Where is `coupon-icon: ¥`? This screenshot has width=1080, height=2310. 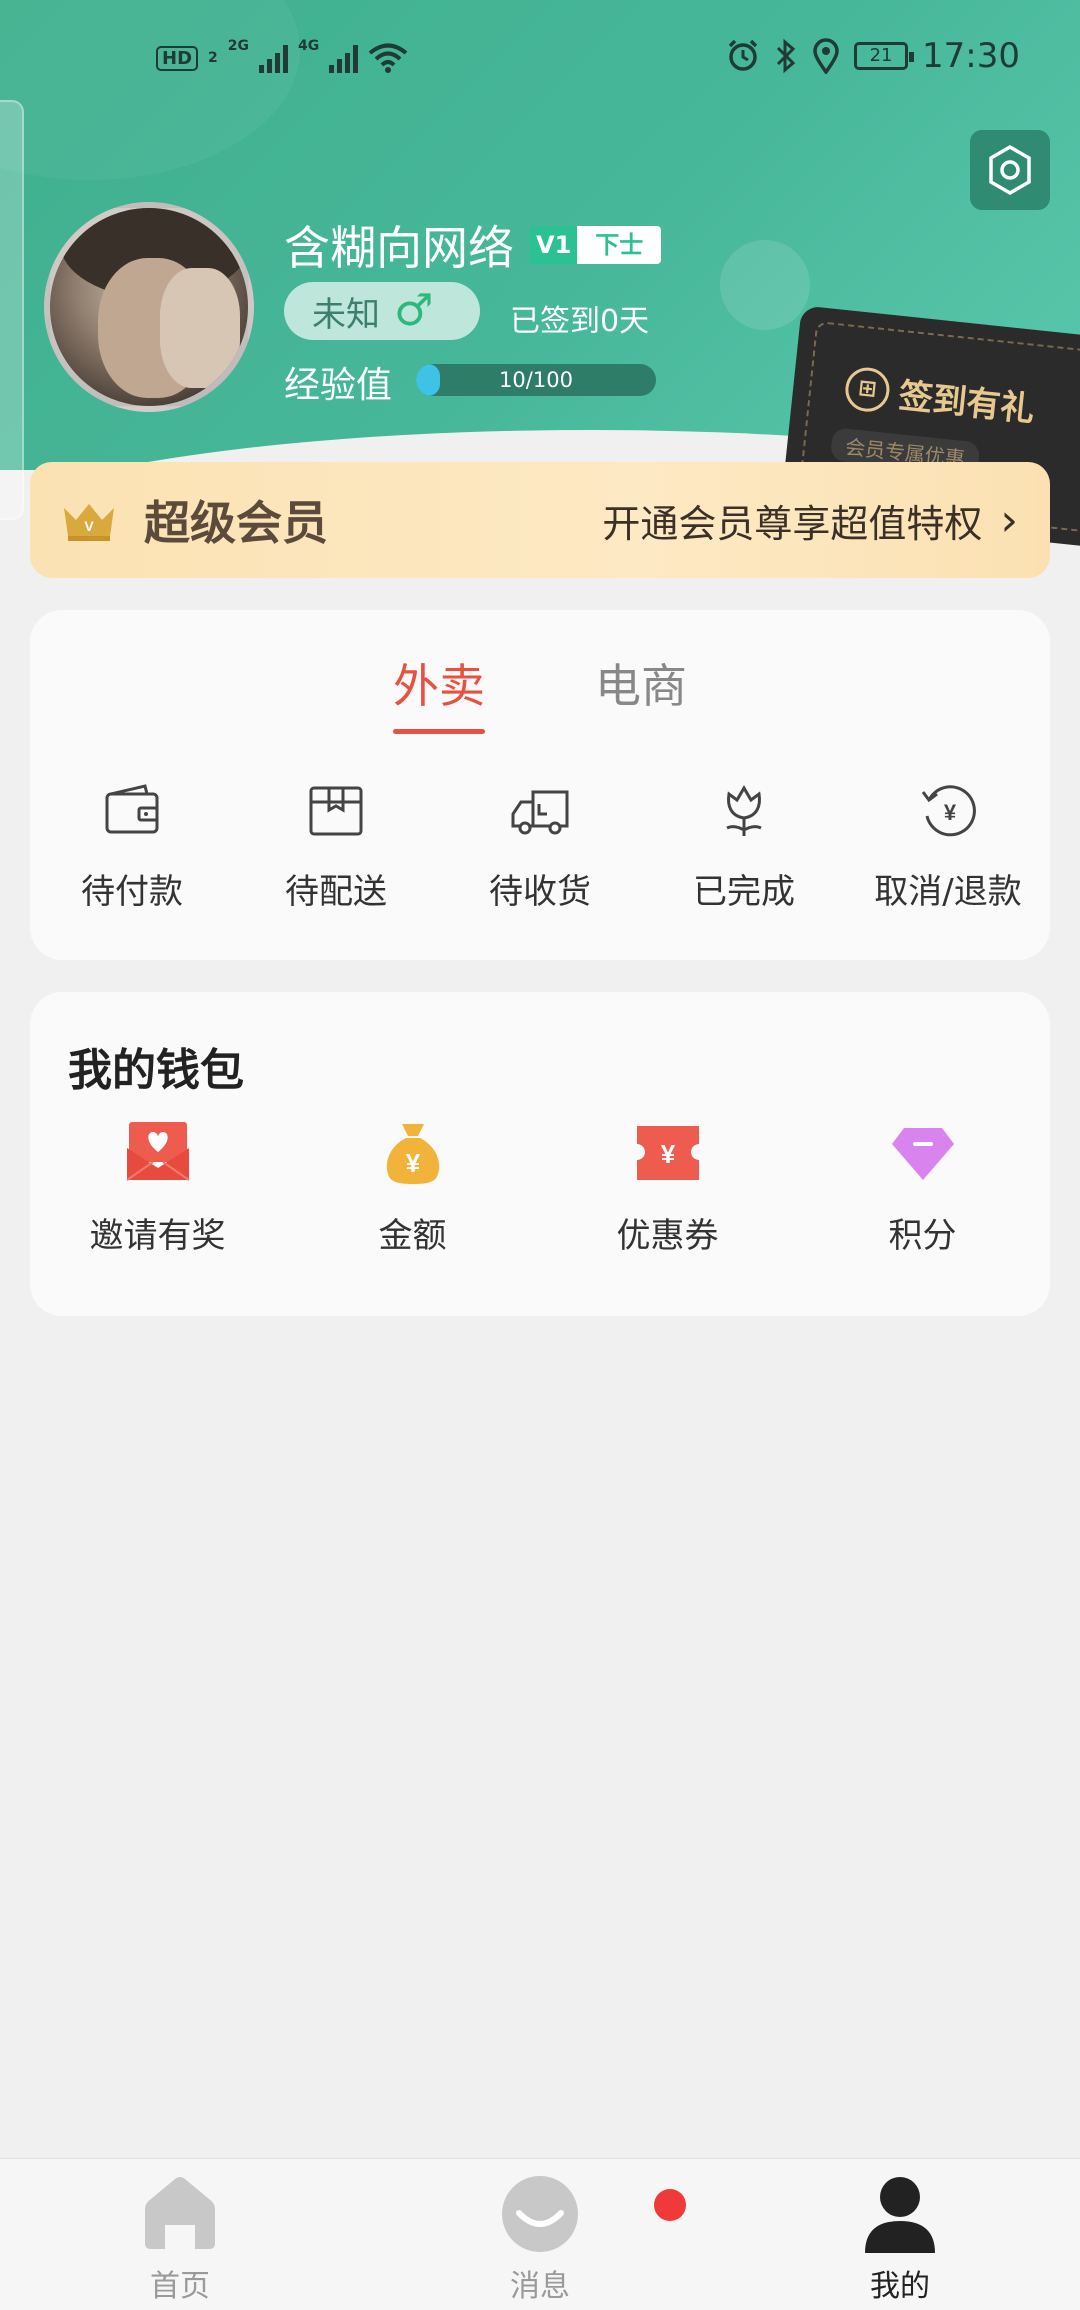 coupon-icon: ¥ is located at coordinates (667, 1153).